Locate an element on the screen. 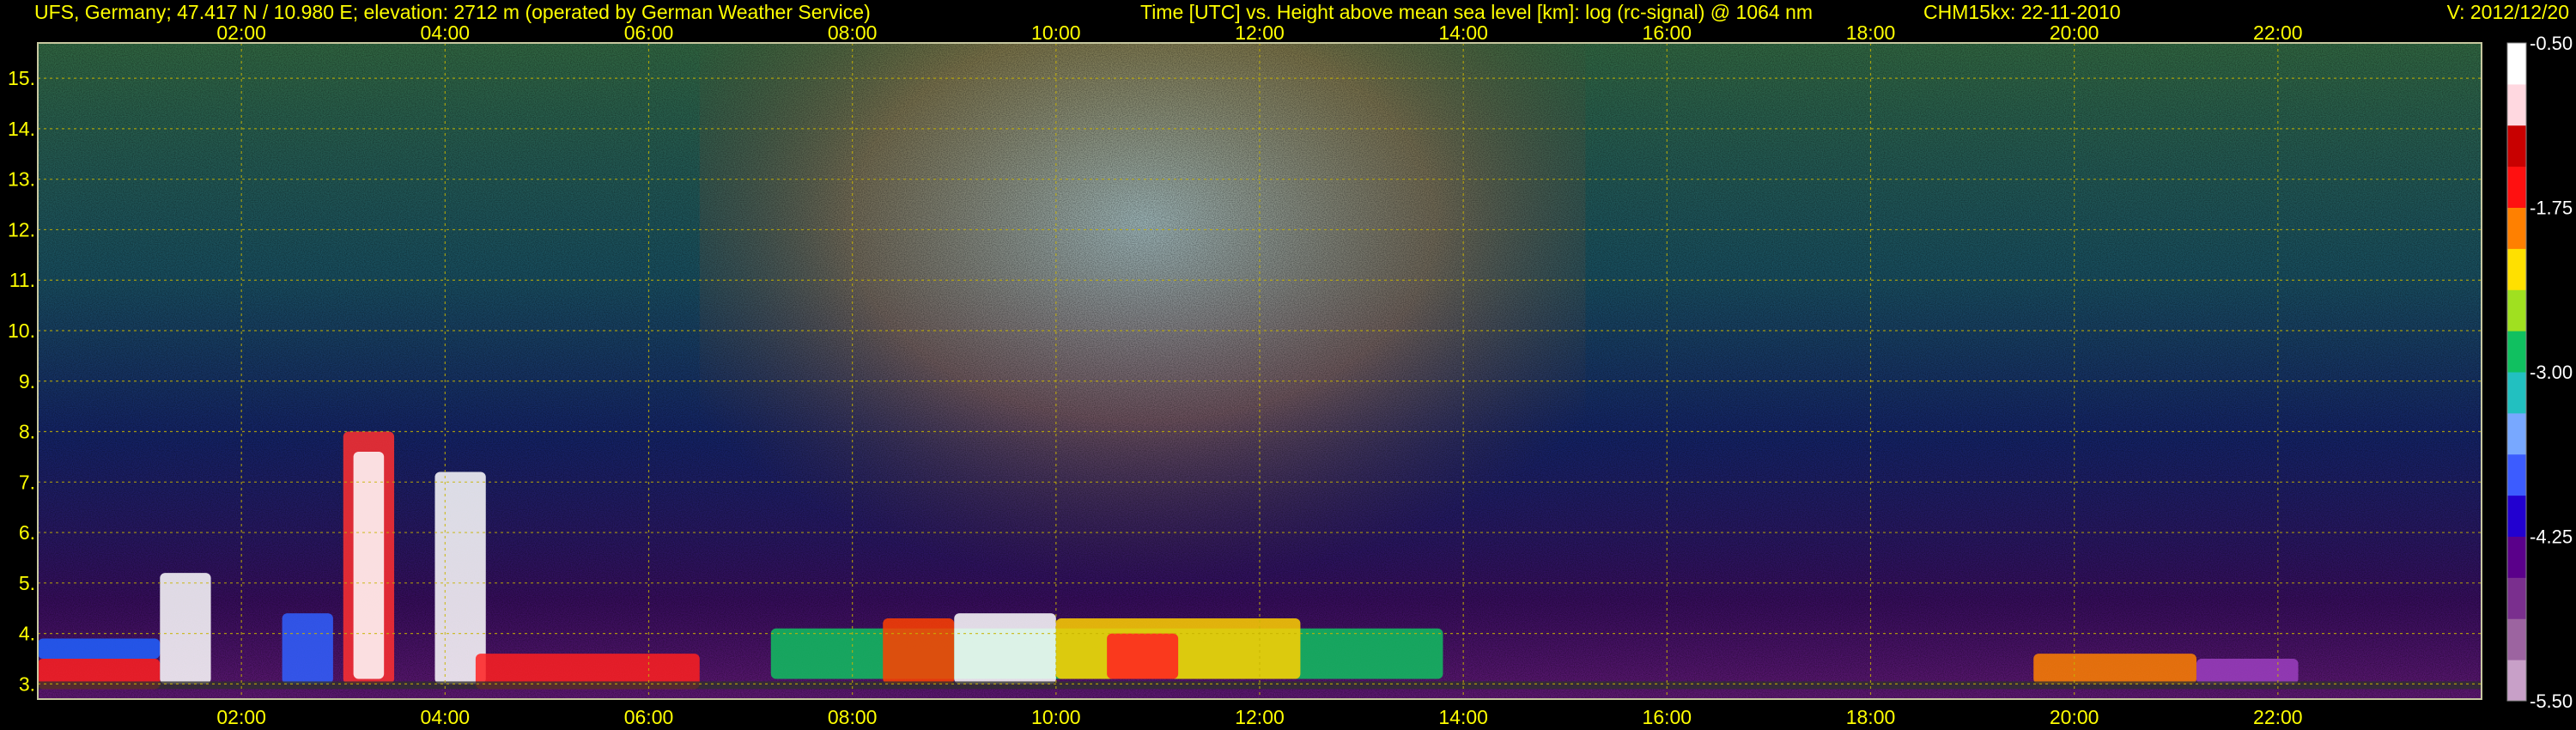 This screenshot has height=730, width=2576. colorbar-tick-label: -3.00 is located at coordinates (2551, 372).